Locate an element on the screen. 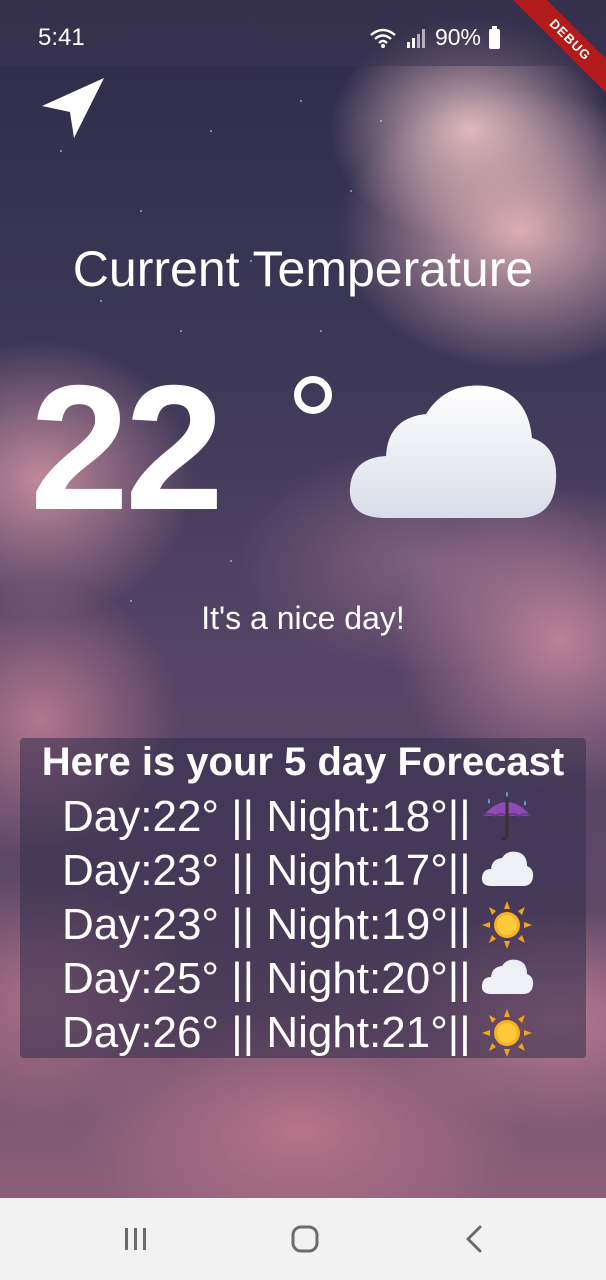 This screenshot has height=1280, width=606. current-temperature: 22 is located at coordinates (127, 447).